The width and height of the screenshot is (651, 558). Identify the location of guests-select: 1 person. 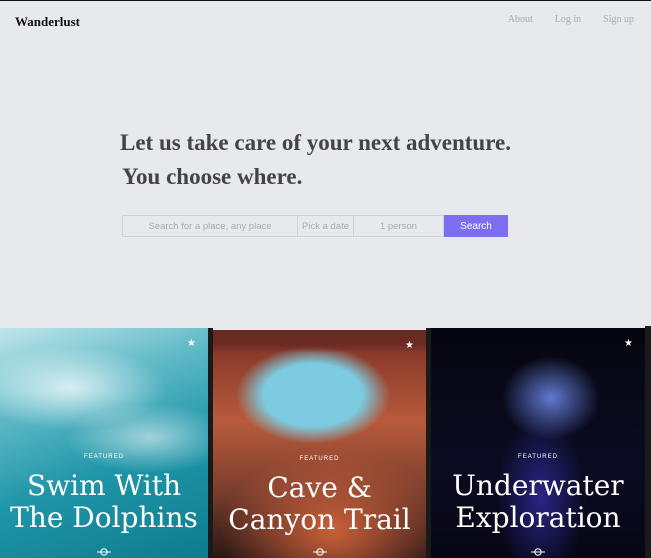
(399, 226).